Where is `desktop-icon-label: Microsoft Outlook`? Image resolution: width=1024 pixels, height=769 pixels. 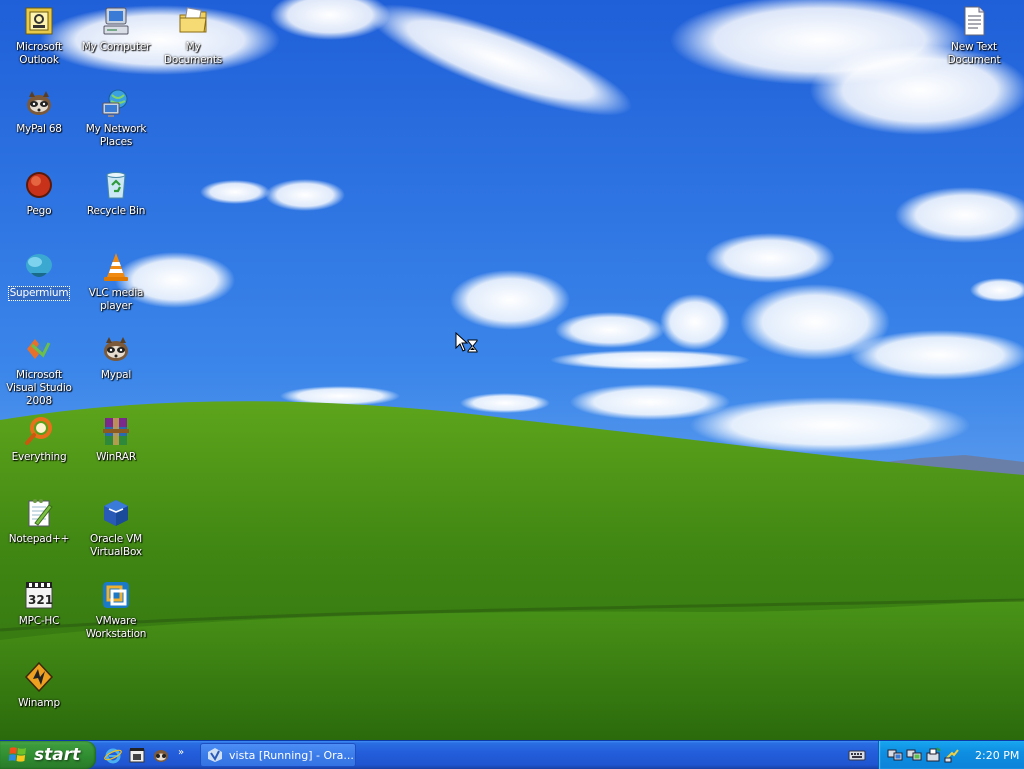
desktop-icon-label: Microsoft Outlook is located at coordinates (39, 53).